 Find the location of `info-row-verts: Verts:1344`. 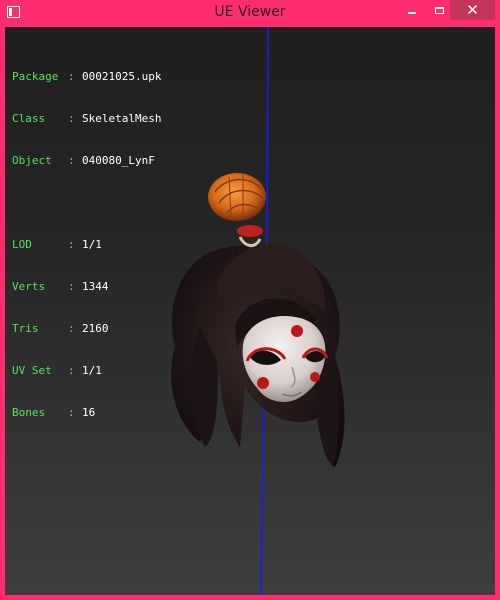

info-row-verts: Verts:1344 is located at coordinates (60, 286).